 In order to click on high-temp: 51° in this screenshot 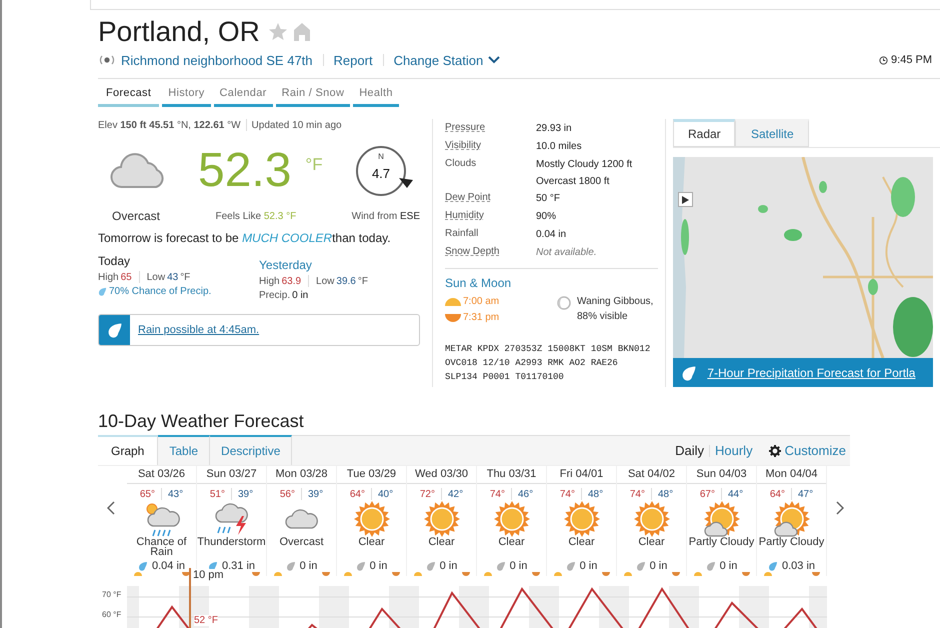, I will do `click(217, 494)`.